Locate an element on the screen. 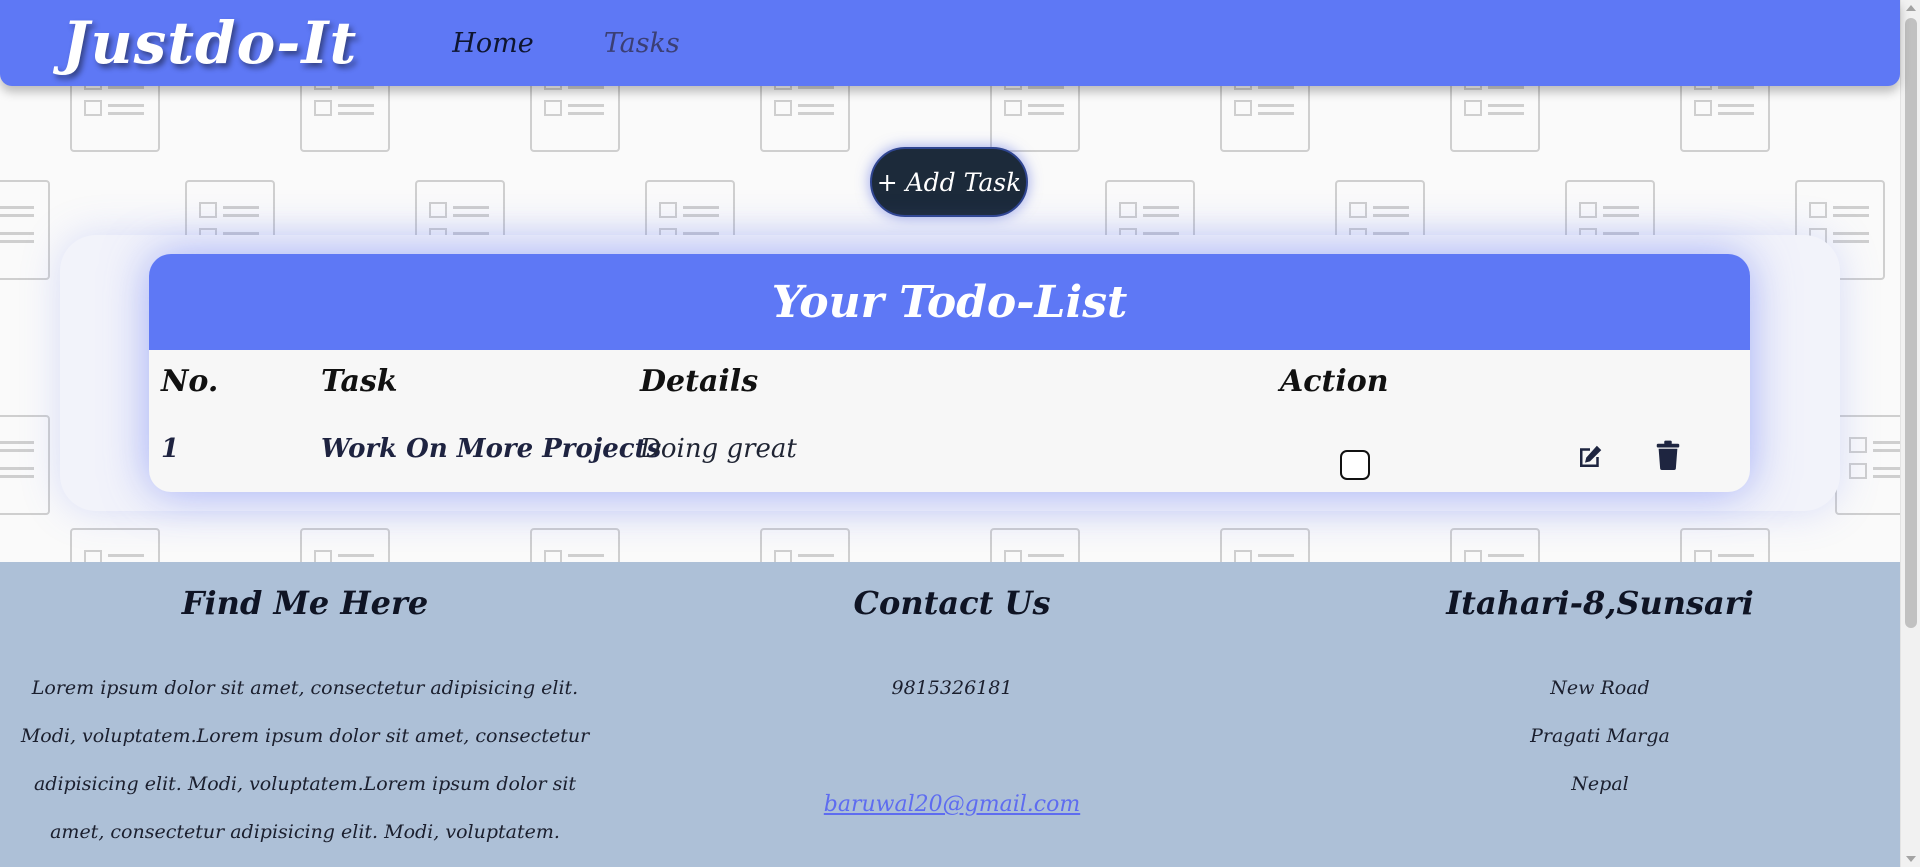  footer-heading-find-me: Find Me Here is located at coordinates (305, 603).